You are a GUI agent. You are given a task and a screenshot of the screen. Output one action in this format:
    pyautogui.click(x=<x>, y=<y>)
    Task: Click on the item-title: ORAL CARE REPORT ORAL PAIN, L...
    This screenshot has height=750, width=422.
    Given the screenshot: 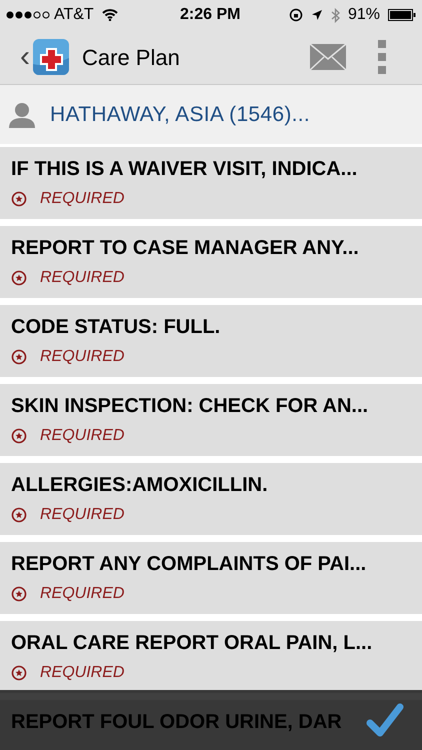 What is the action you would take?
    pyautogui.click(x=191, y=643)
    